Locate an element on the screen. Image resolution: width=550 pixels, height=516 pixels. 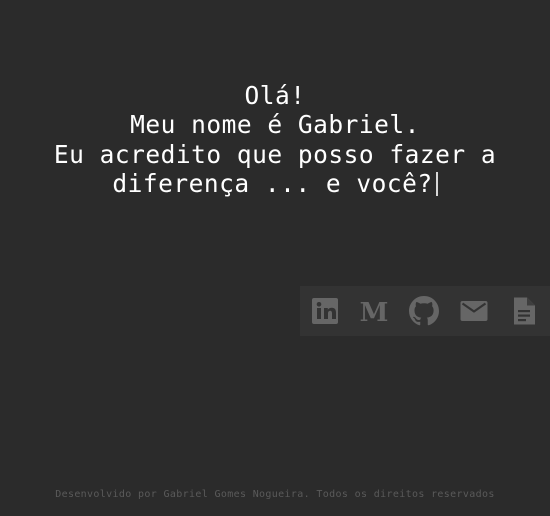
belief-line: Eu acredito que posso fazer a is located at coordinates (275, 154).